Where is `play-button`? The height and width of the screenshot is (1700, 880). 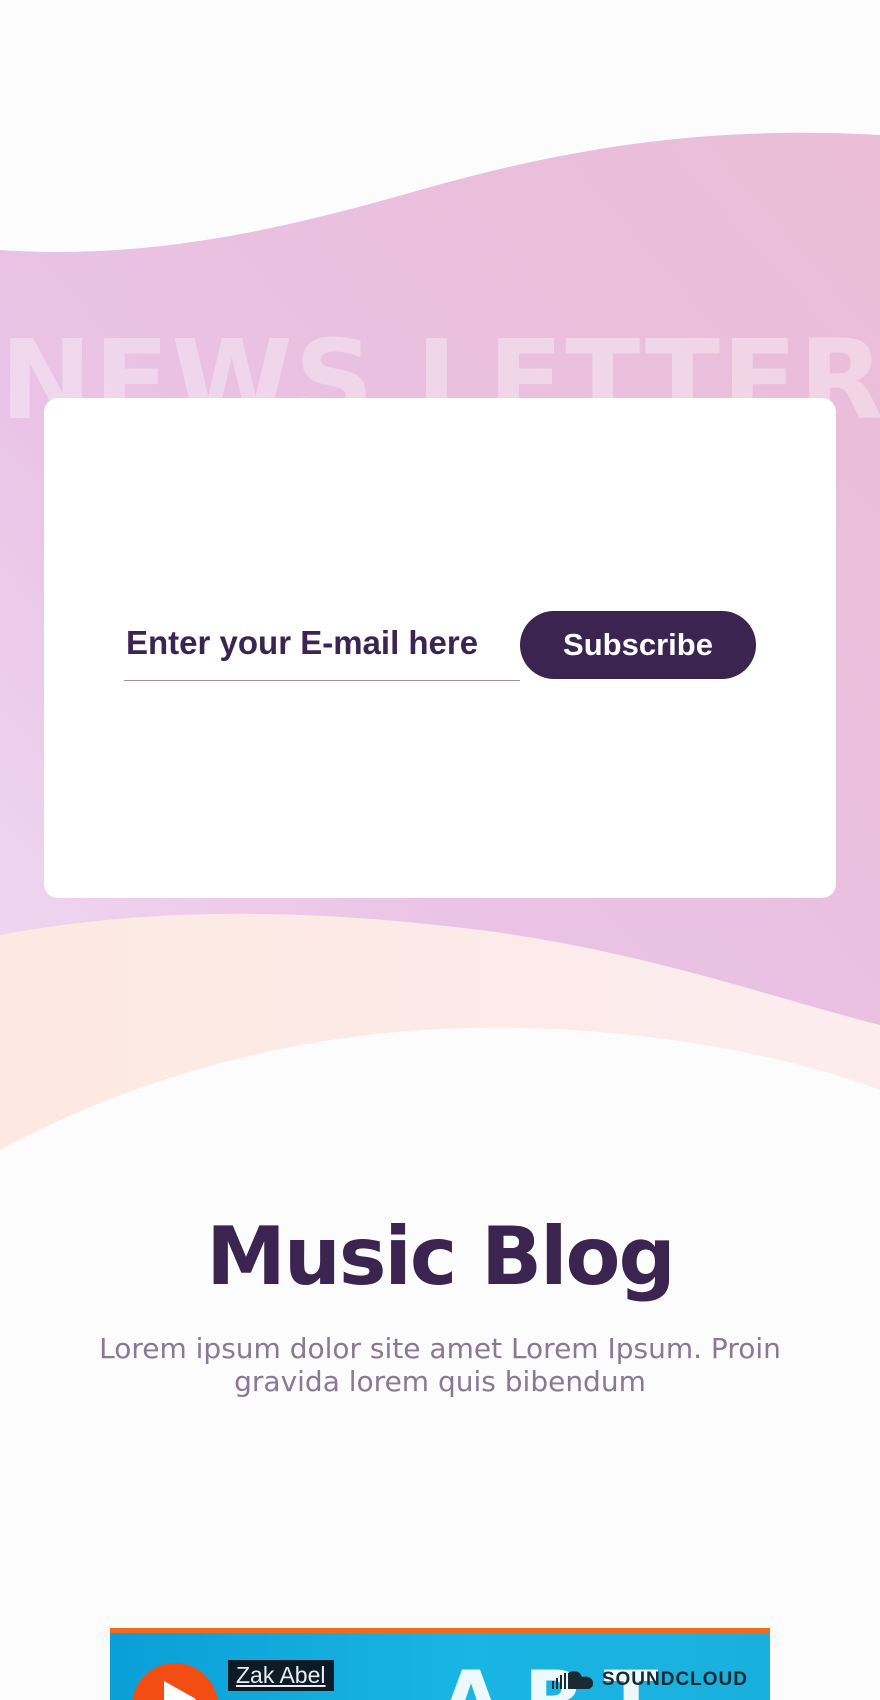
play-button is located at coordinates (175, 1681).